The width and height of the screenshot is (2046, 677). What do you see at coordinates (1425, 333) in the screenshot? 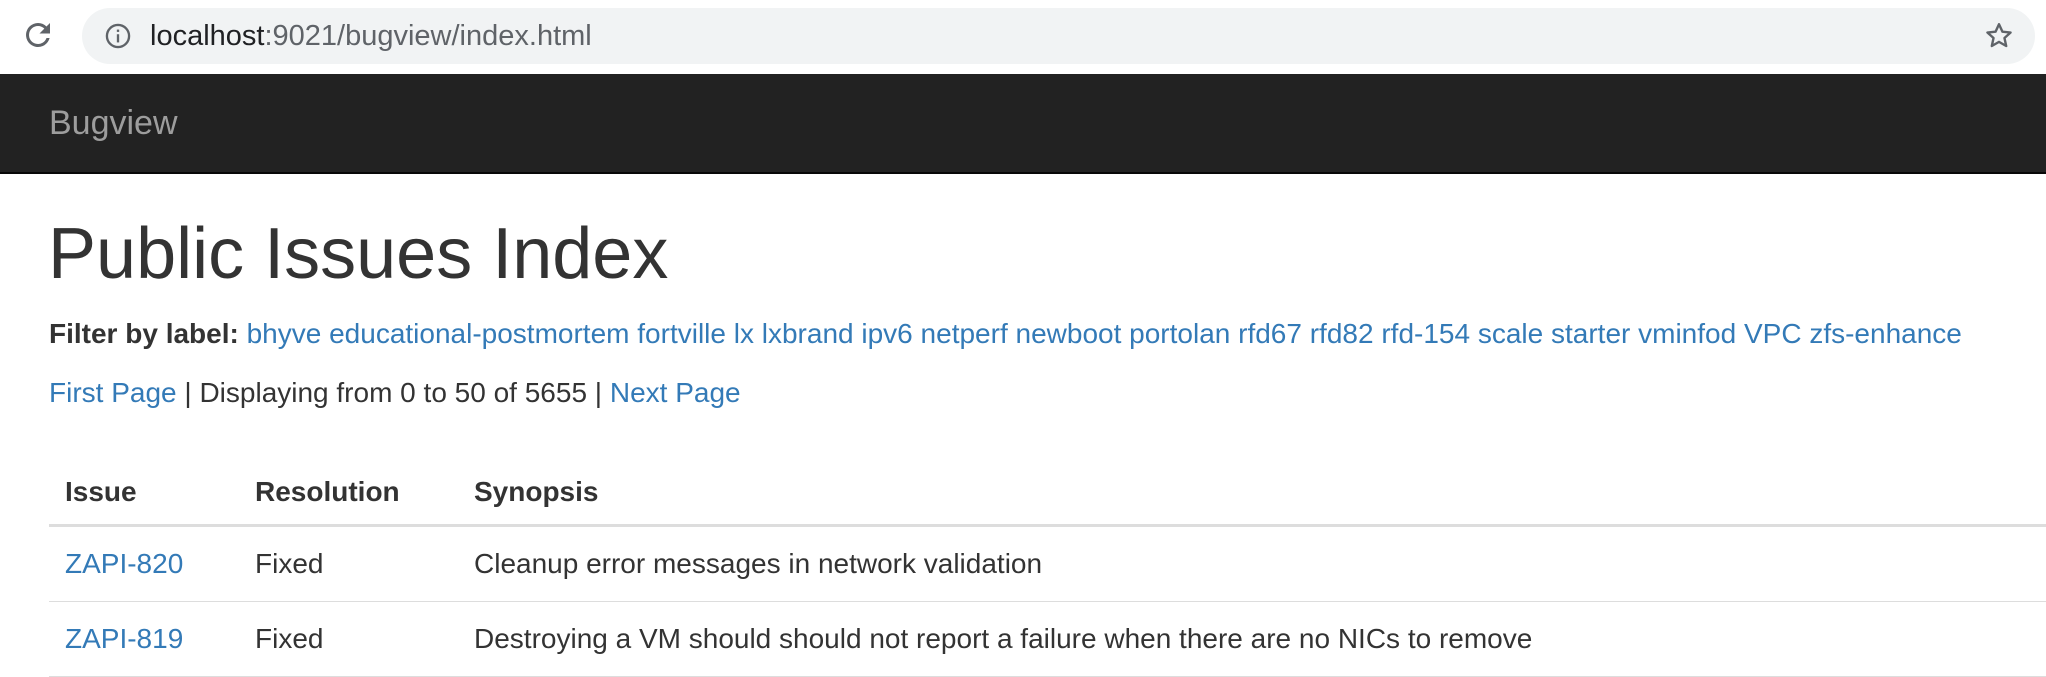
I see `label-link-rfd-154: rfd-154` at bounding box center [1425, 333].